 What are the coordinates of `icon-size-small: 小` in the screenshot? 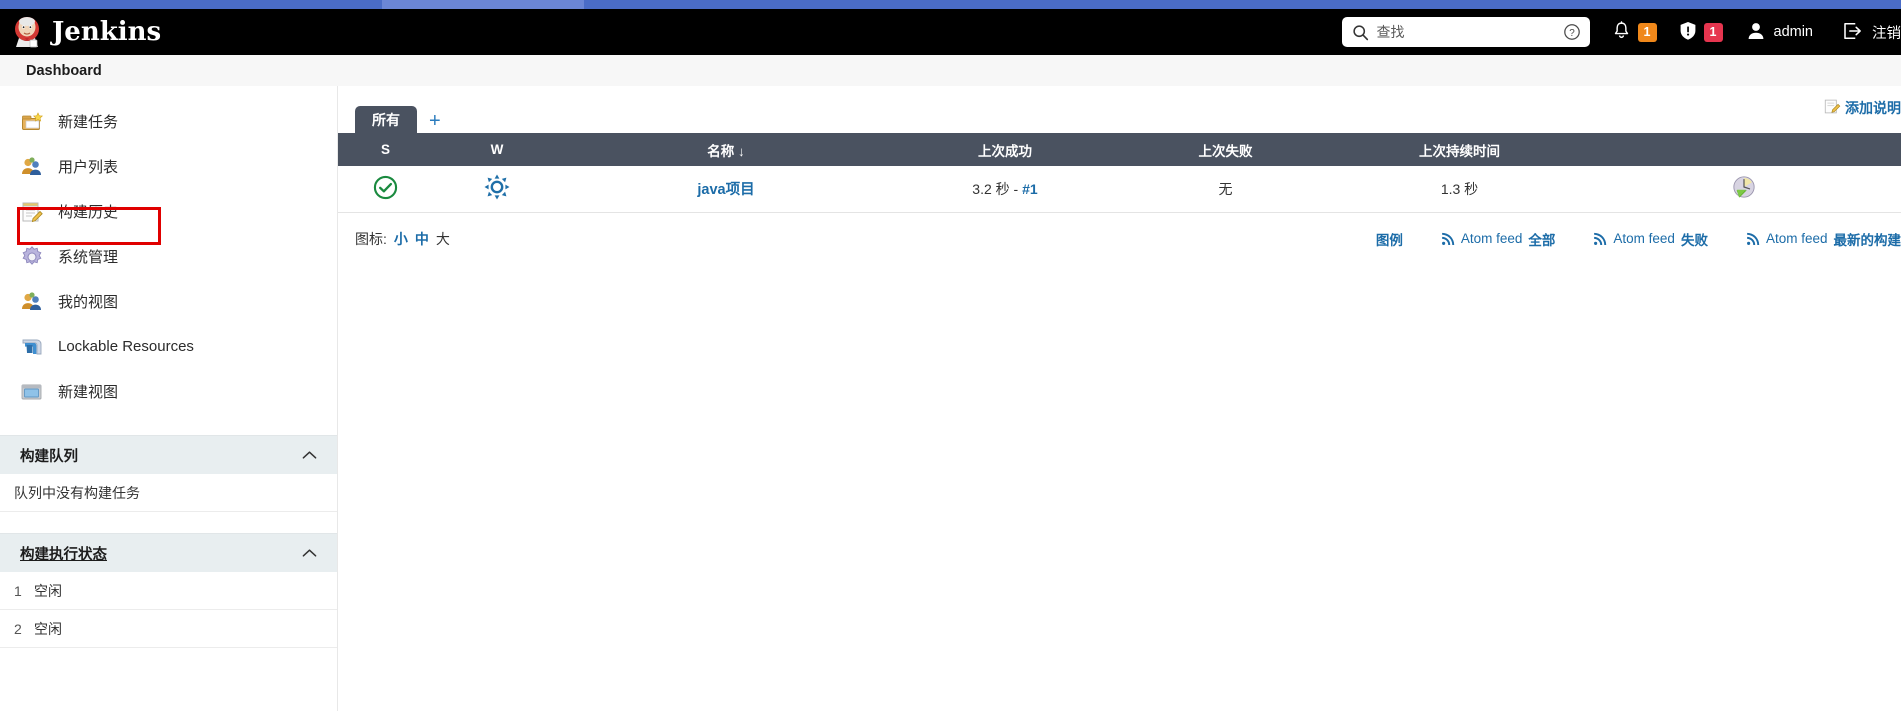 It's located at (401, 239).